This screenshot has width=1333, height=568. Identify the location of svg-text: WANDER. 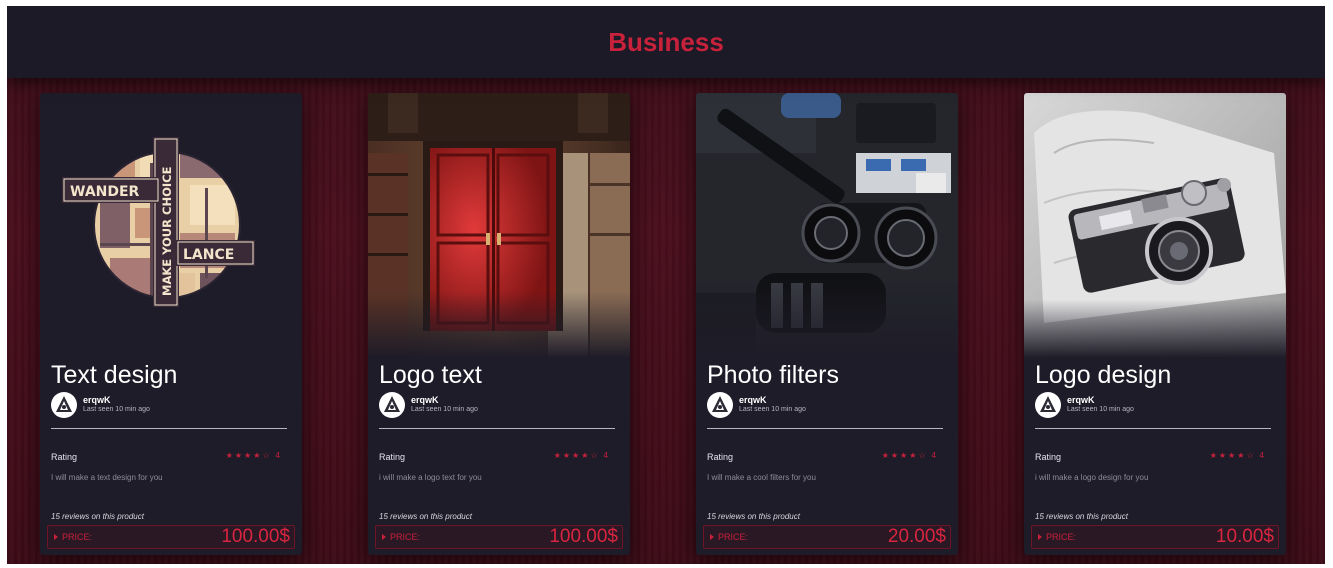
(105, 192).